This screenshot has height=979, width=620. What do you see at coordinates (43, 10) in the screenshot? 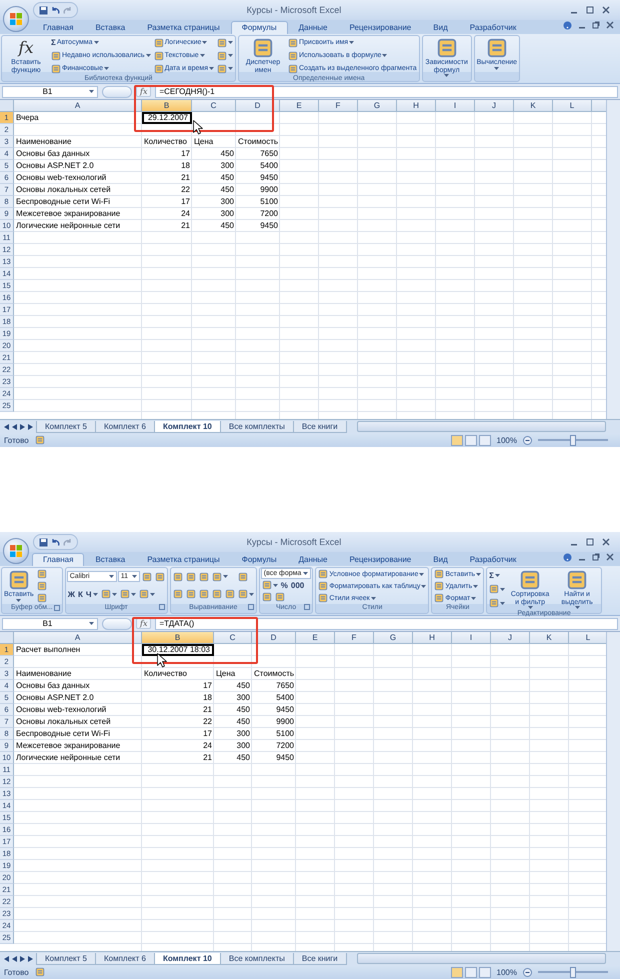
I see `save-icon` at bounding box center [43, 10].